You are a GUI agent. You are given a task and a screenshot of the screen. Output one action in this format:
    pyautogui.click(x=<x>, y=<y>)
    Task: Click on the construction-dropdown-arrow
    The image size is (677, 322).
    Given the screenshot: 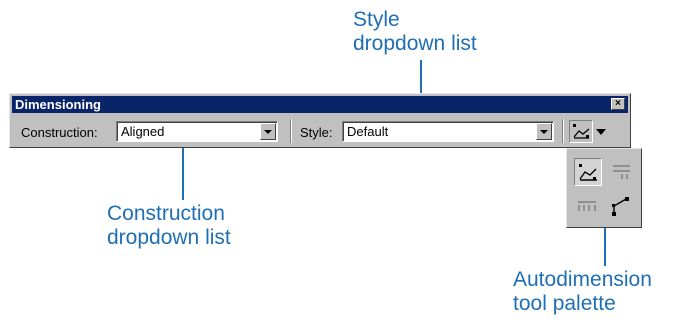 What is the action you would take?
    pyautogui.click(x=268, y=131)
    